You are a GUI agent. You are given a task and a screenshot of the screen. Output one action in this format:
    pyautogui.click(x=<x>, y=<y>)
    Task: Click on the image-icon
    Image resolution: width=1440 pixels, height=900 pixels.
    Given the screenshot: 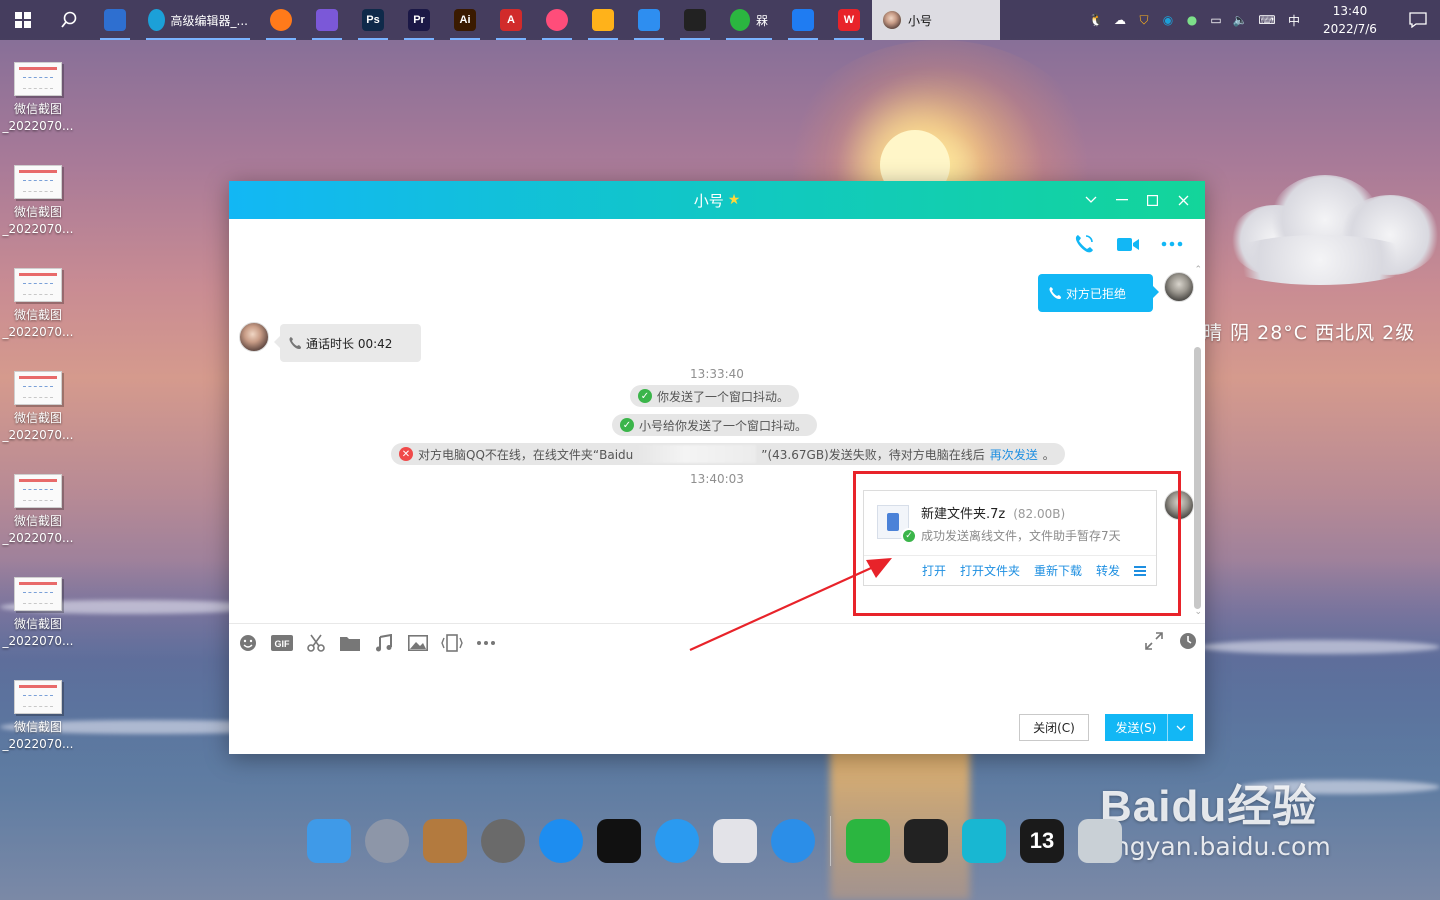 What is the action you would take?
    pyautogui.click(x=418, y=642)
    